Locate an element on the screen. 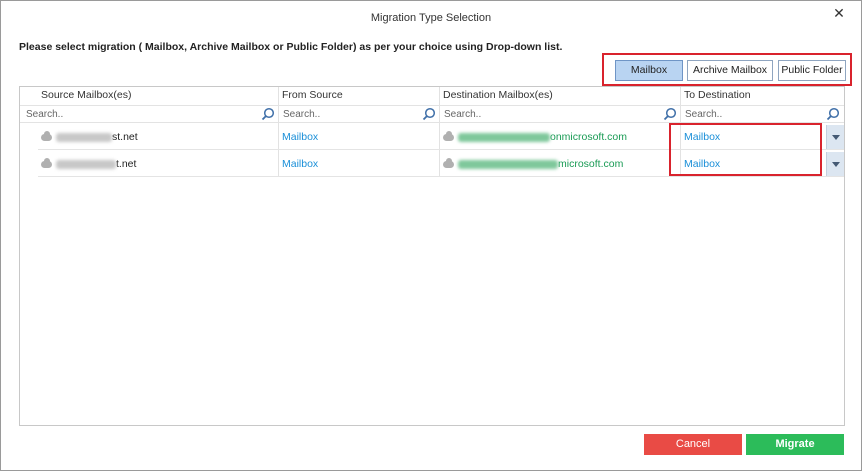  dialog-title: Migration Type Selection is located at coordinates (431, 18).